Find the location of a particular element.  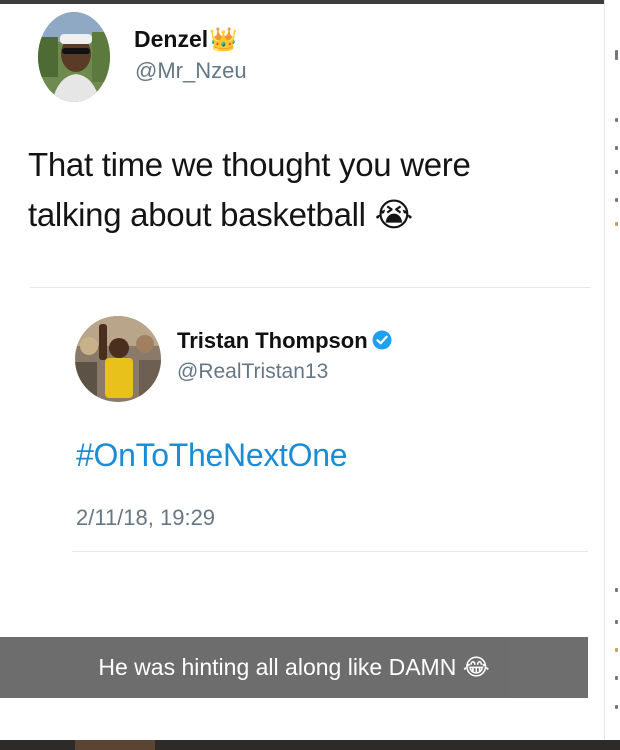

quote-divider-top is located at coordinates (310, 287).